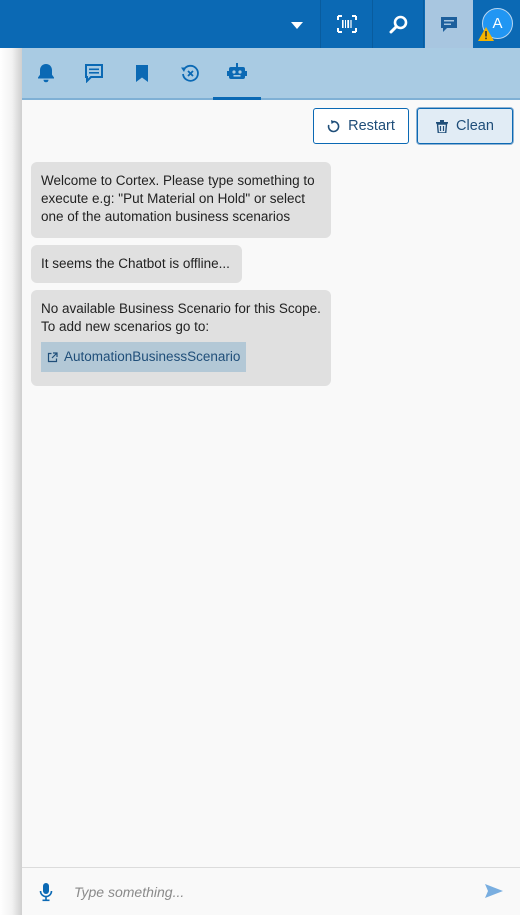 The width and height of the screenshot is (520, 915). I want to click on scenario-link-label: AutomationBusinessScenario, so click(152, 356).